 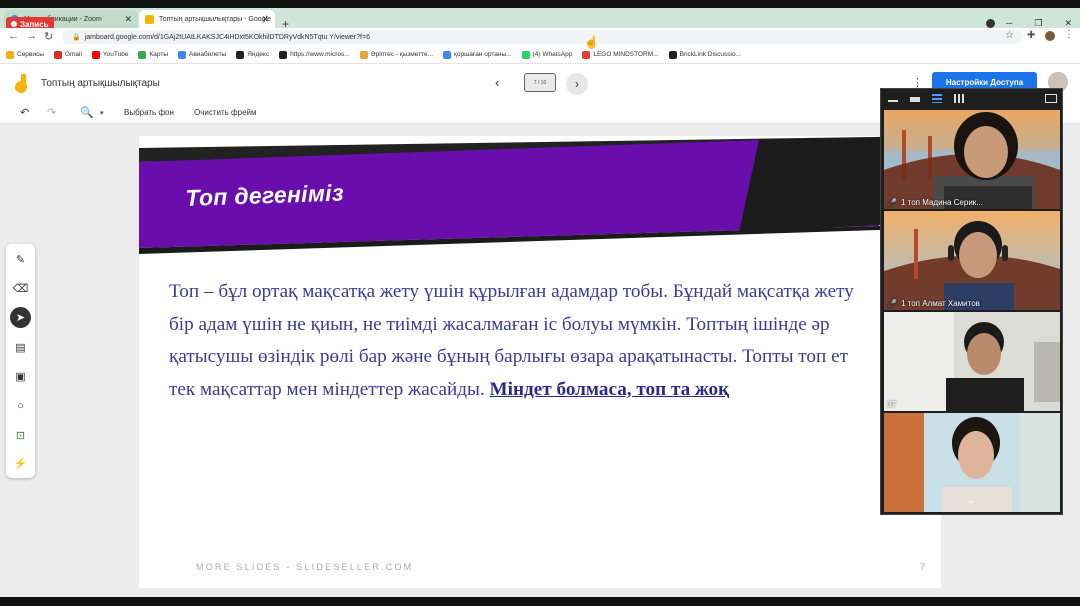 What do you see at coordinates (1050, 36) in the screenshot?
I see `profile-icon` at bounding box center [1050, 36].